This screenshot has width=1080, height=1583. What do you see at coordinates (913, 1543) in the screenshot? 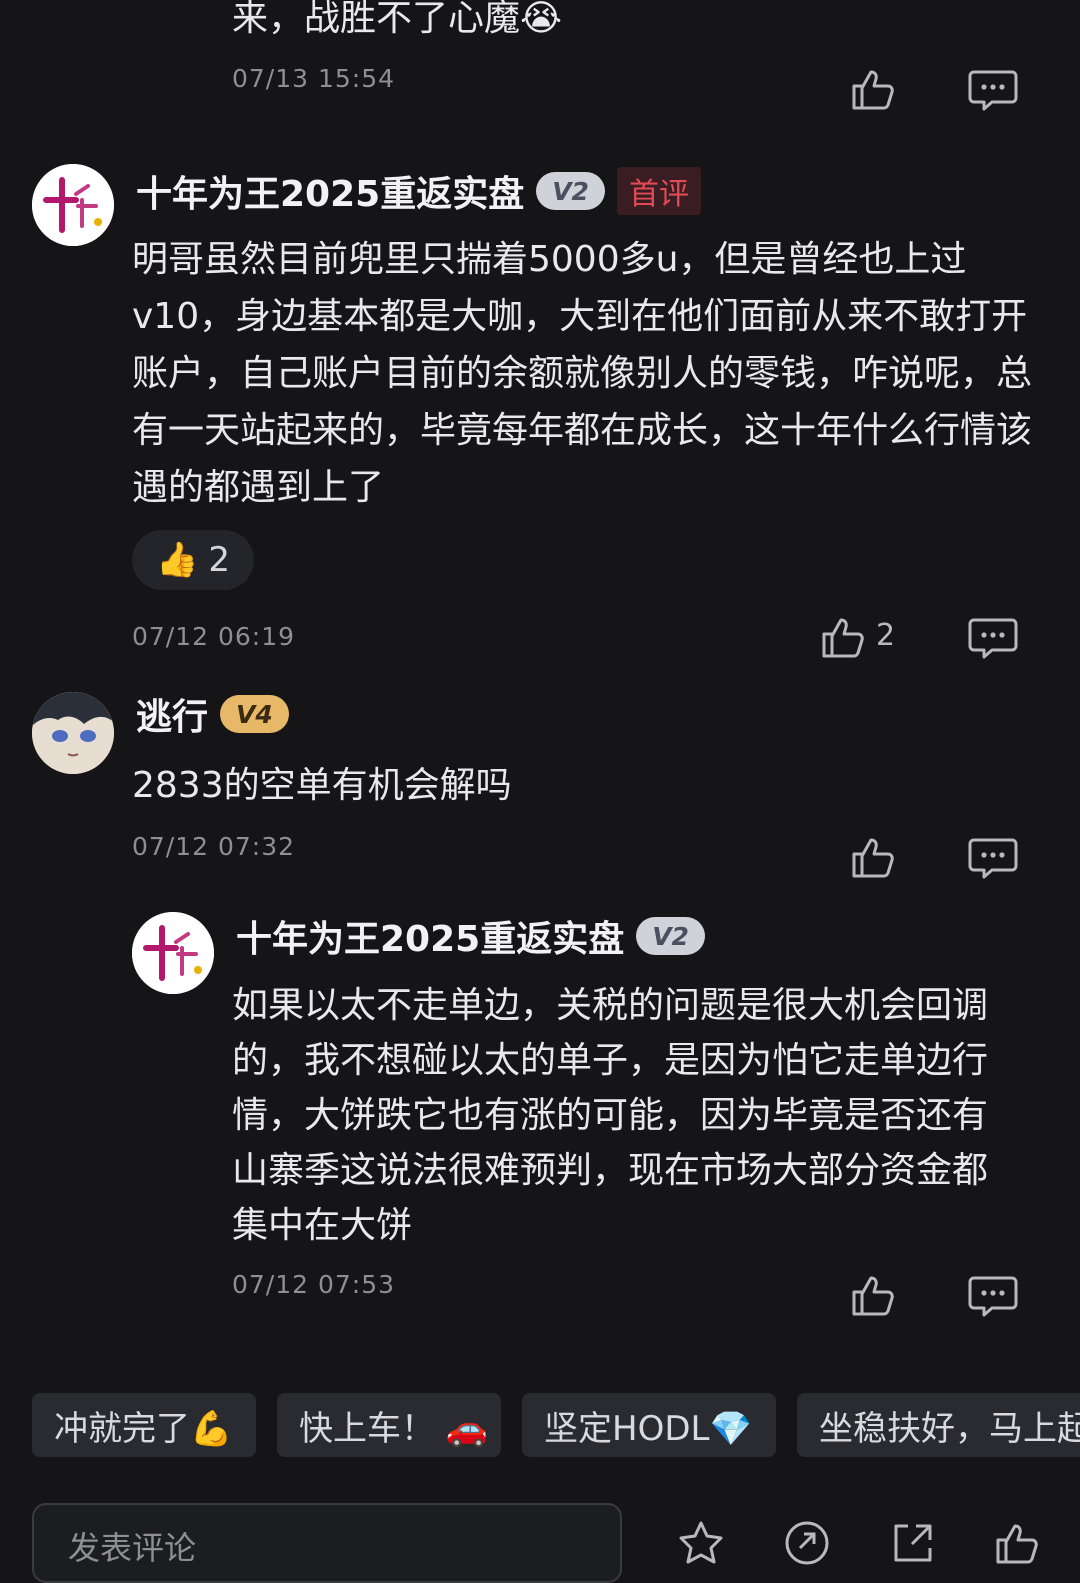
I see `share-icon` at bounding box center [913, 1543].